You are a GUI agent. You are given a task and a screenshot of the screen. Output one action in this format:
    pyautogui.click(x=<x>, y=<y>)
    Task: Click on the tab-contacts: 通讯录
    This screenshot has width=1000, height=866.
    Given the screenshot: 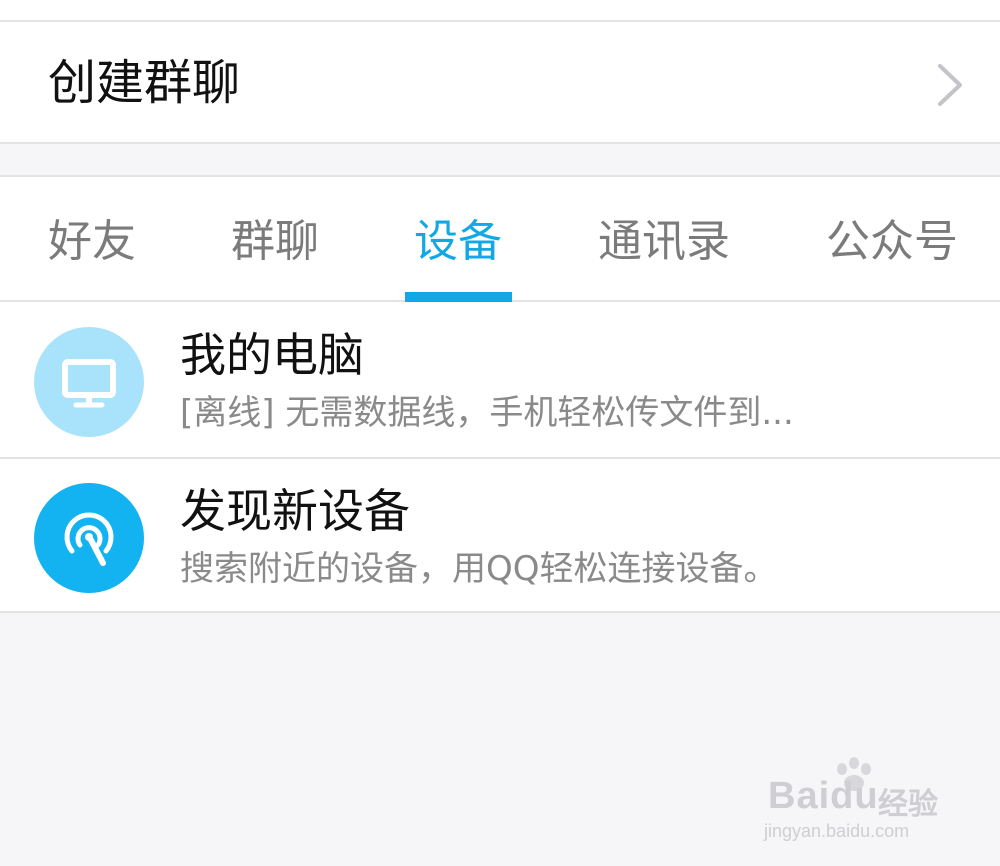 What is the action you would take?
    pyautogui.click(x=664, y=242)
    